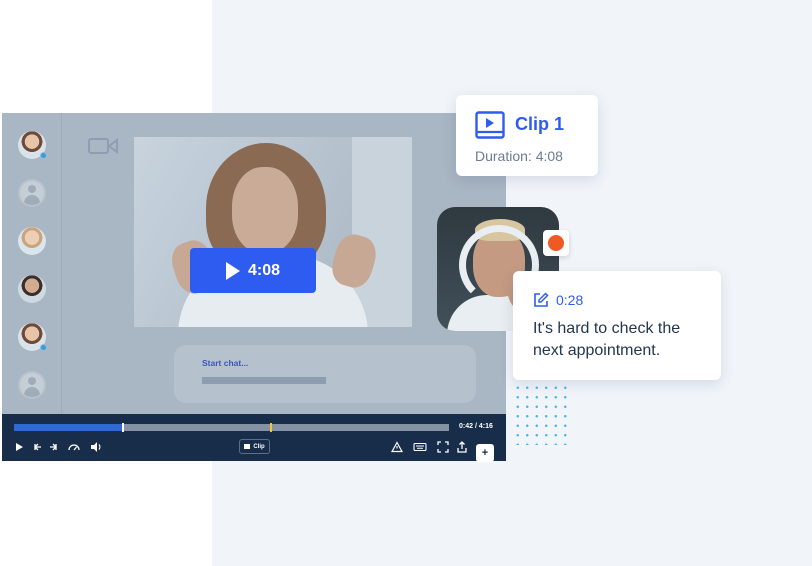  Describe the element at coordinates (103, 146) in the screenshot. I see `video-camera-icon` at that location.